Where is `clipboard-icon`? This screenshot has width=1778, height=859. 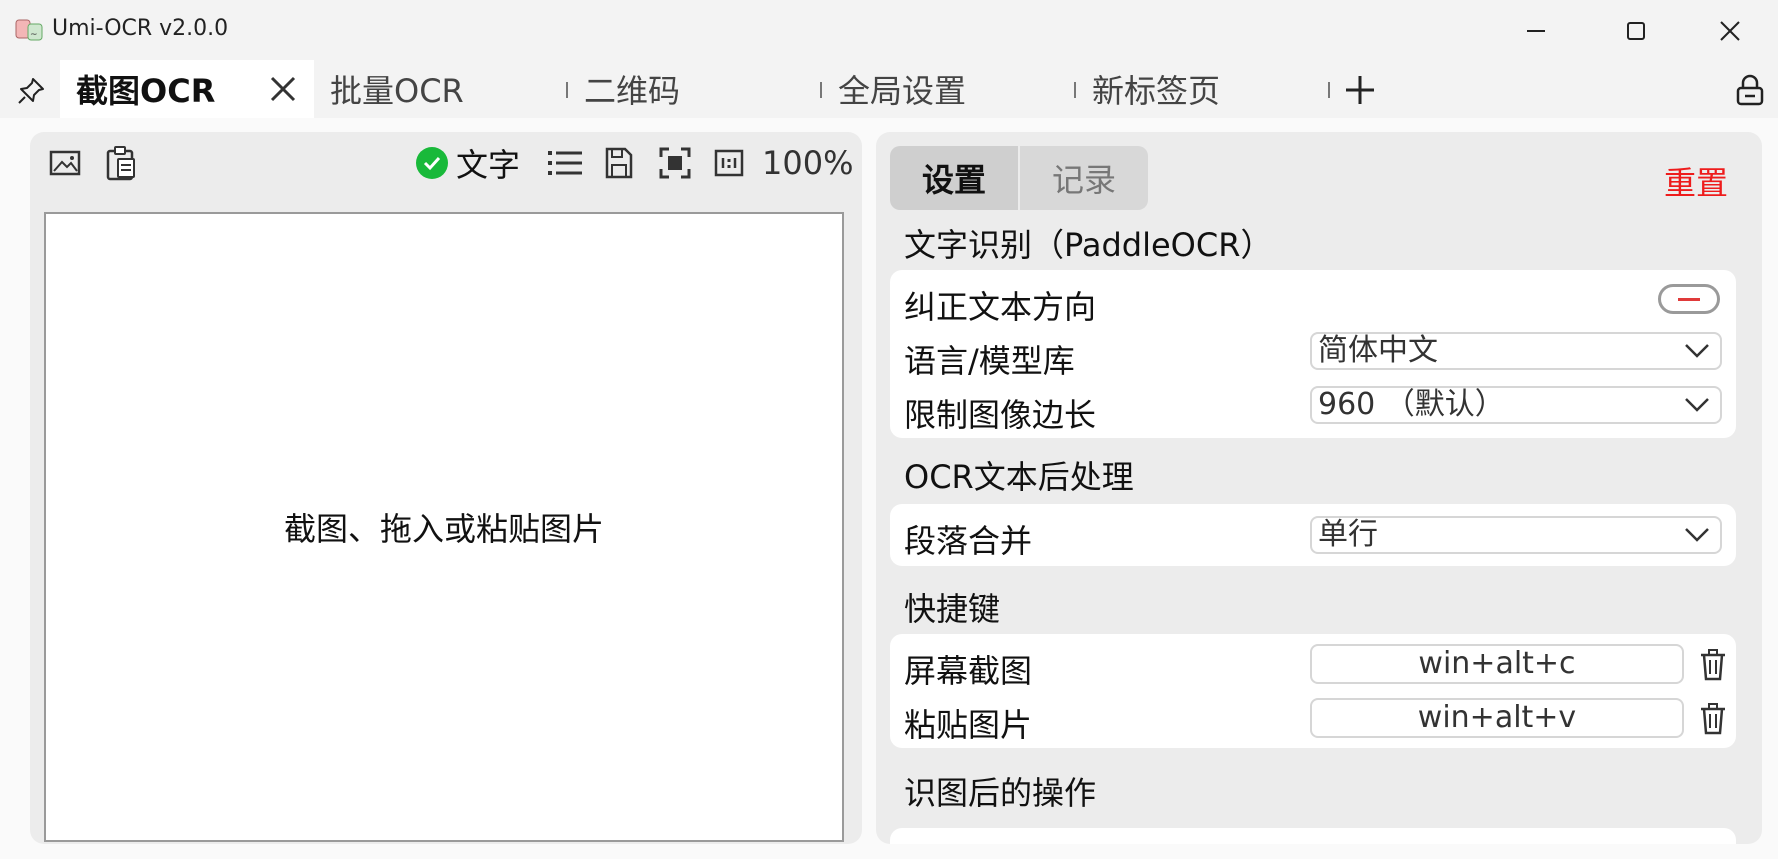
clipboard-icon is located at coordinates (120, 163).